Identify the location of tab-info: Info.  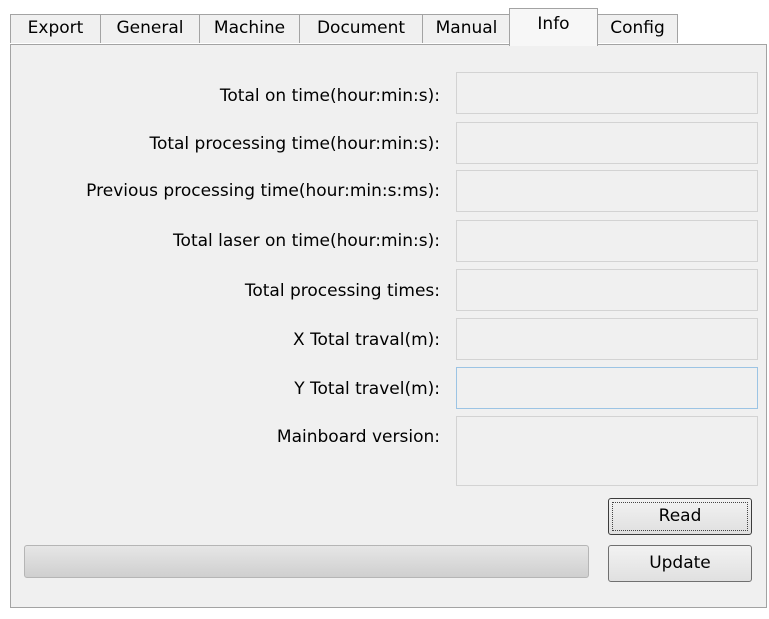
(553, 27).